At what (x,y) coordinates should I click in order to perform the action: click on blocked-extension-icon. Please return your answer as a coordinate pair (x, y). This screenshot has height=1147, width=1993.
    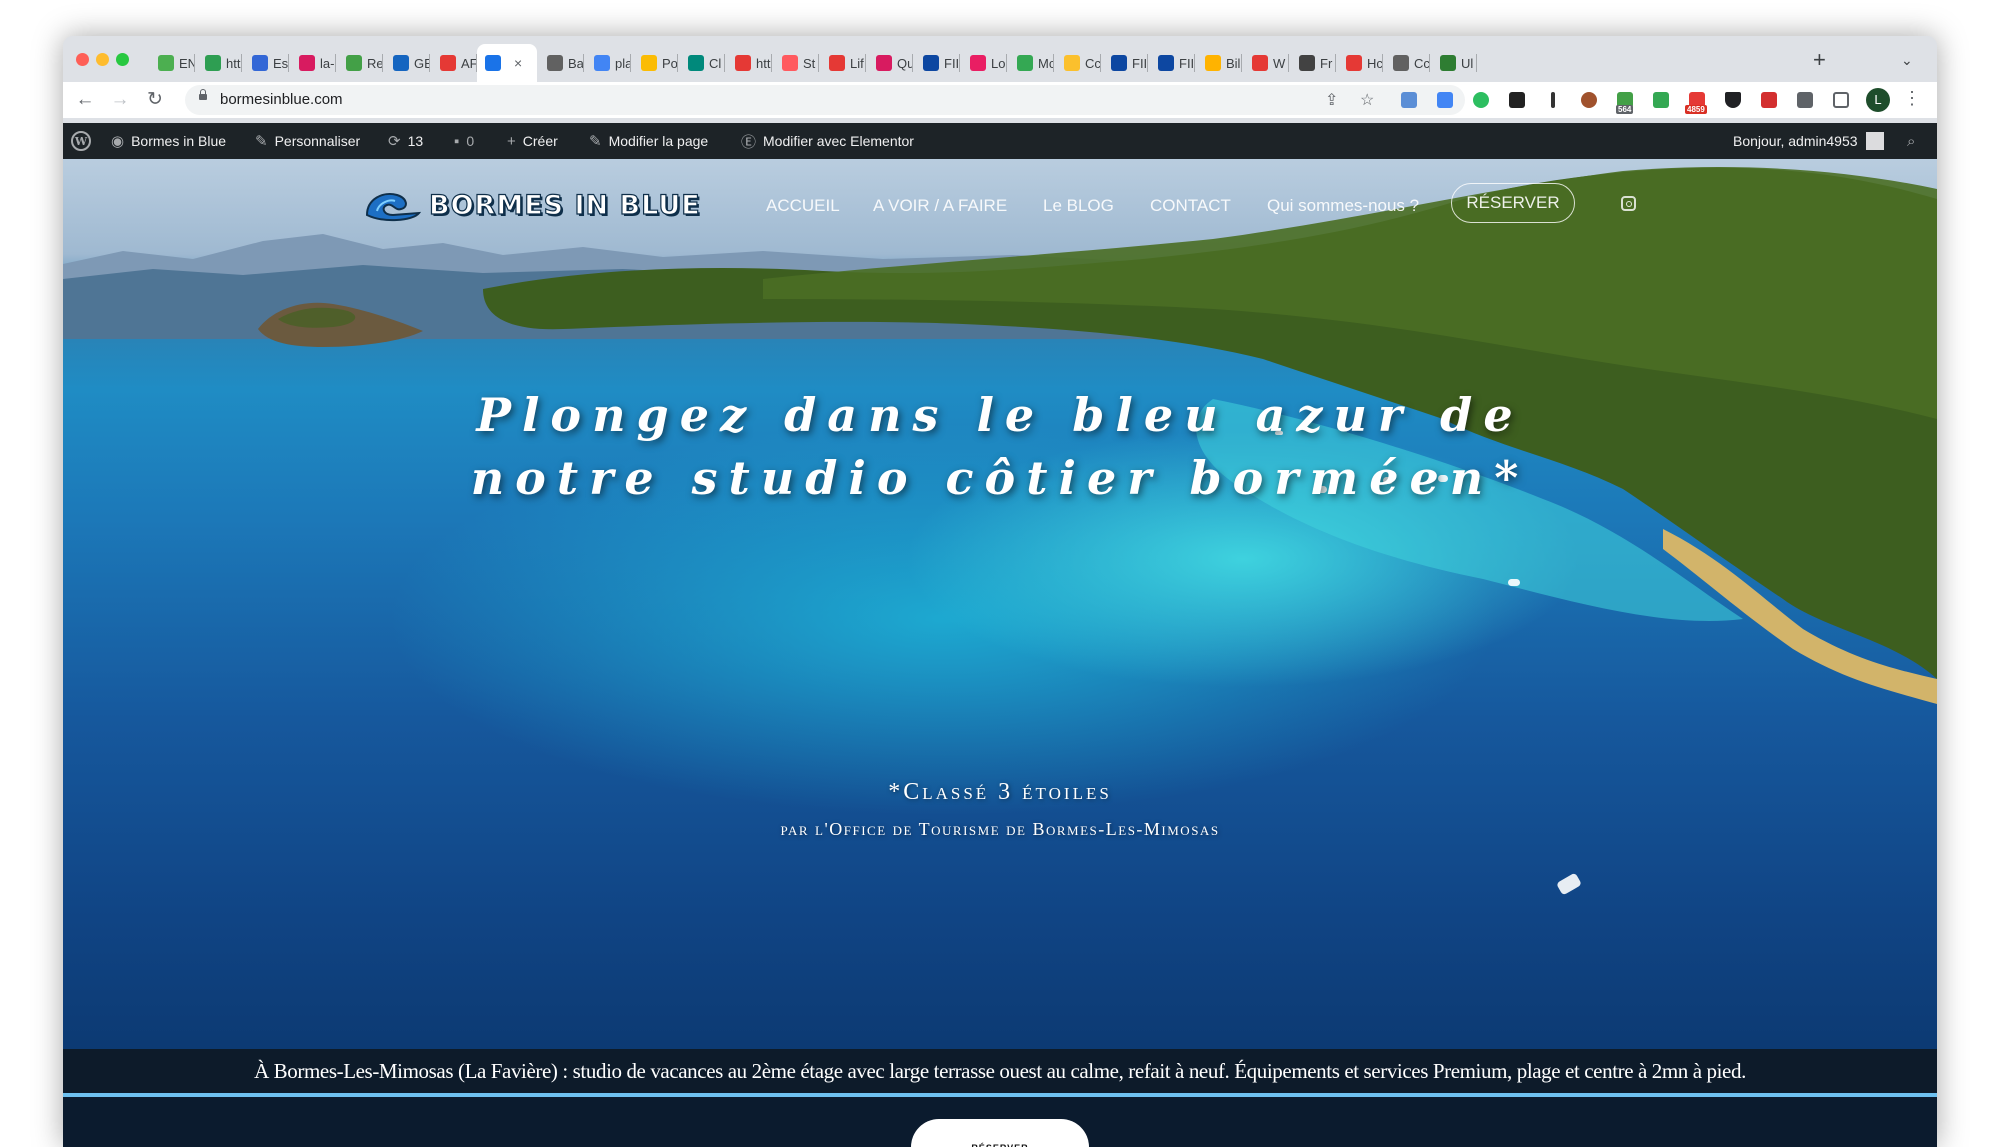
    Looking at the image, I should click on (1769, 100).